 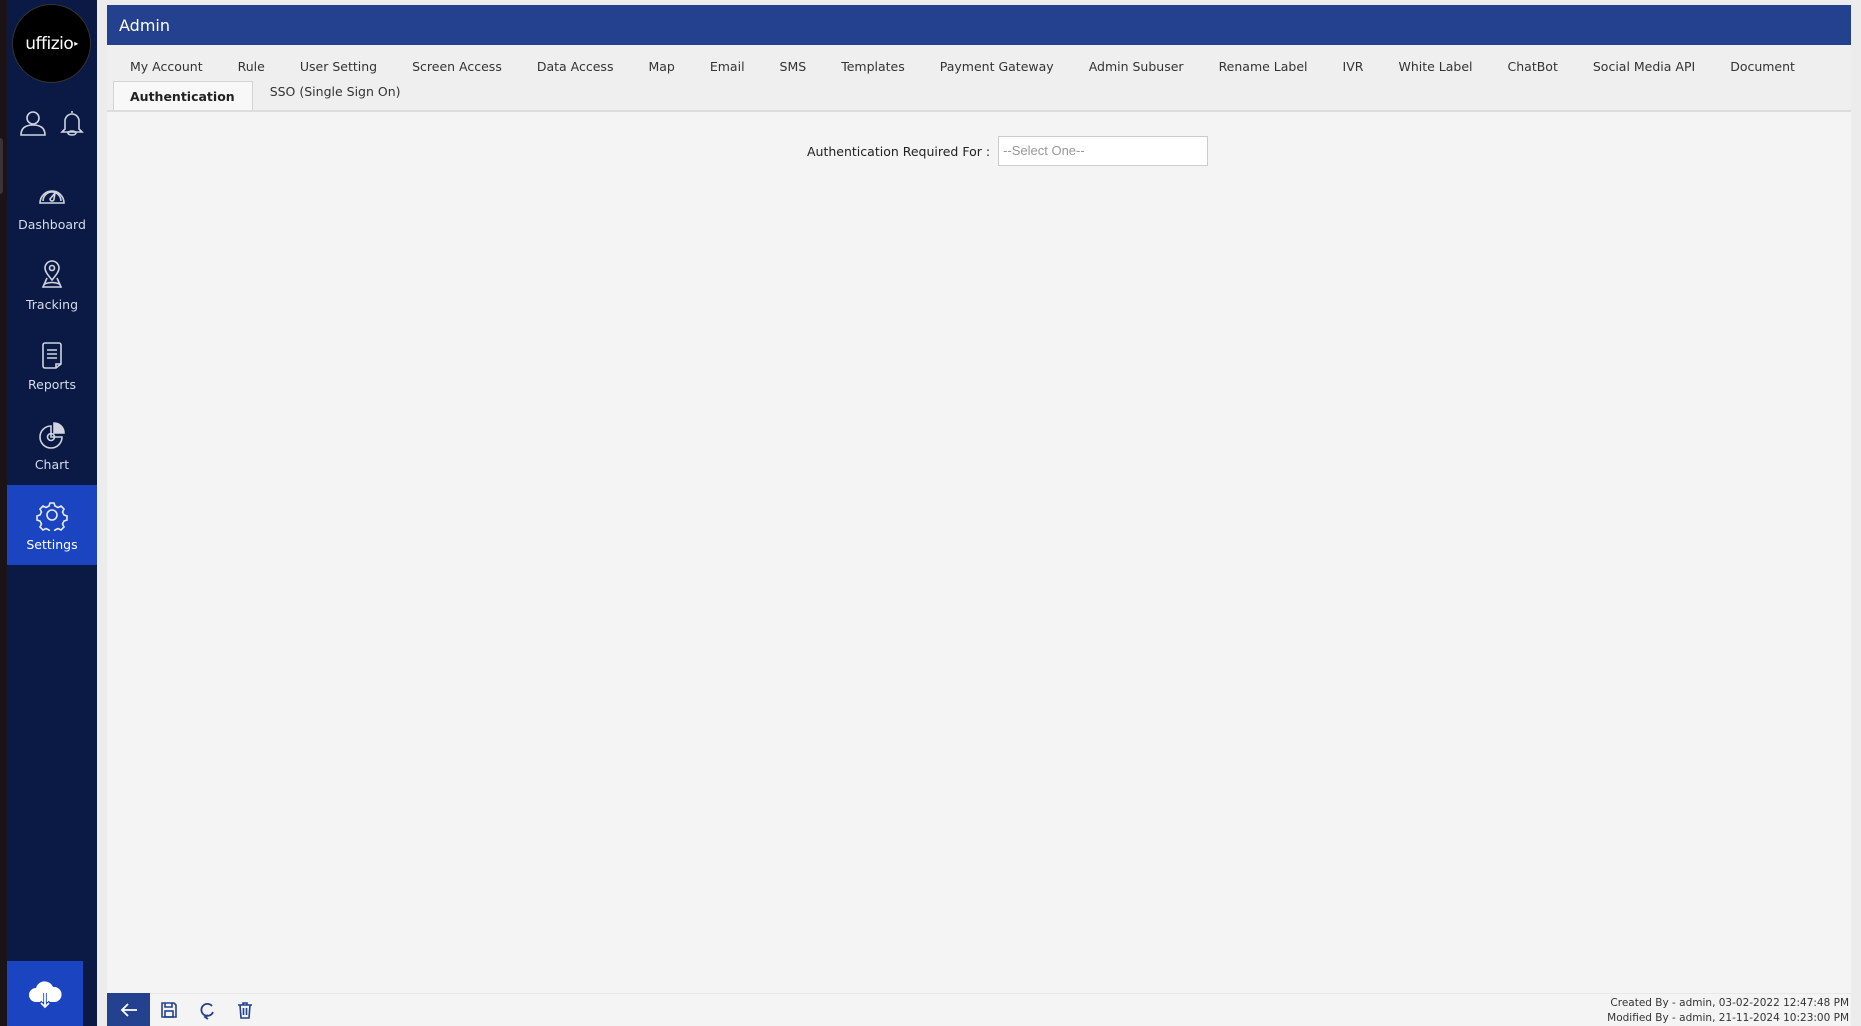 What do you see at coordinates (728, 65) in the screenshot?
I see `tab-email: Email` at bounding box center [728, 65].